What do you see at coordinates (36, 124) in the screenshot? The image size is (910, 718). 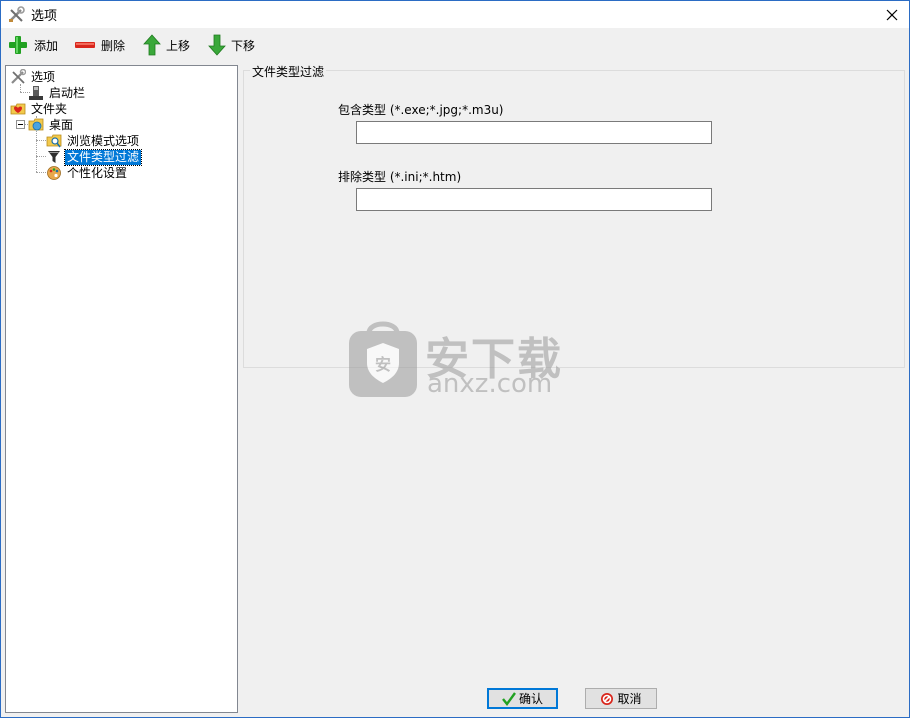 I see `desktop-folder-icon` at bounding box center [36, 124].